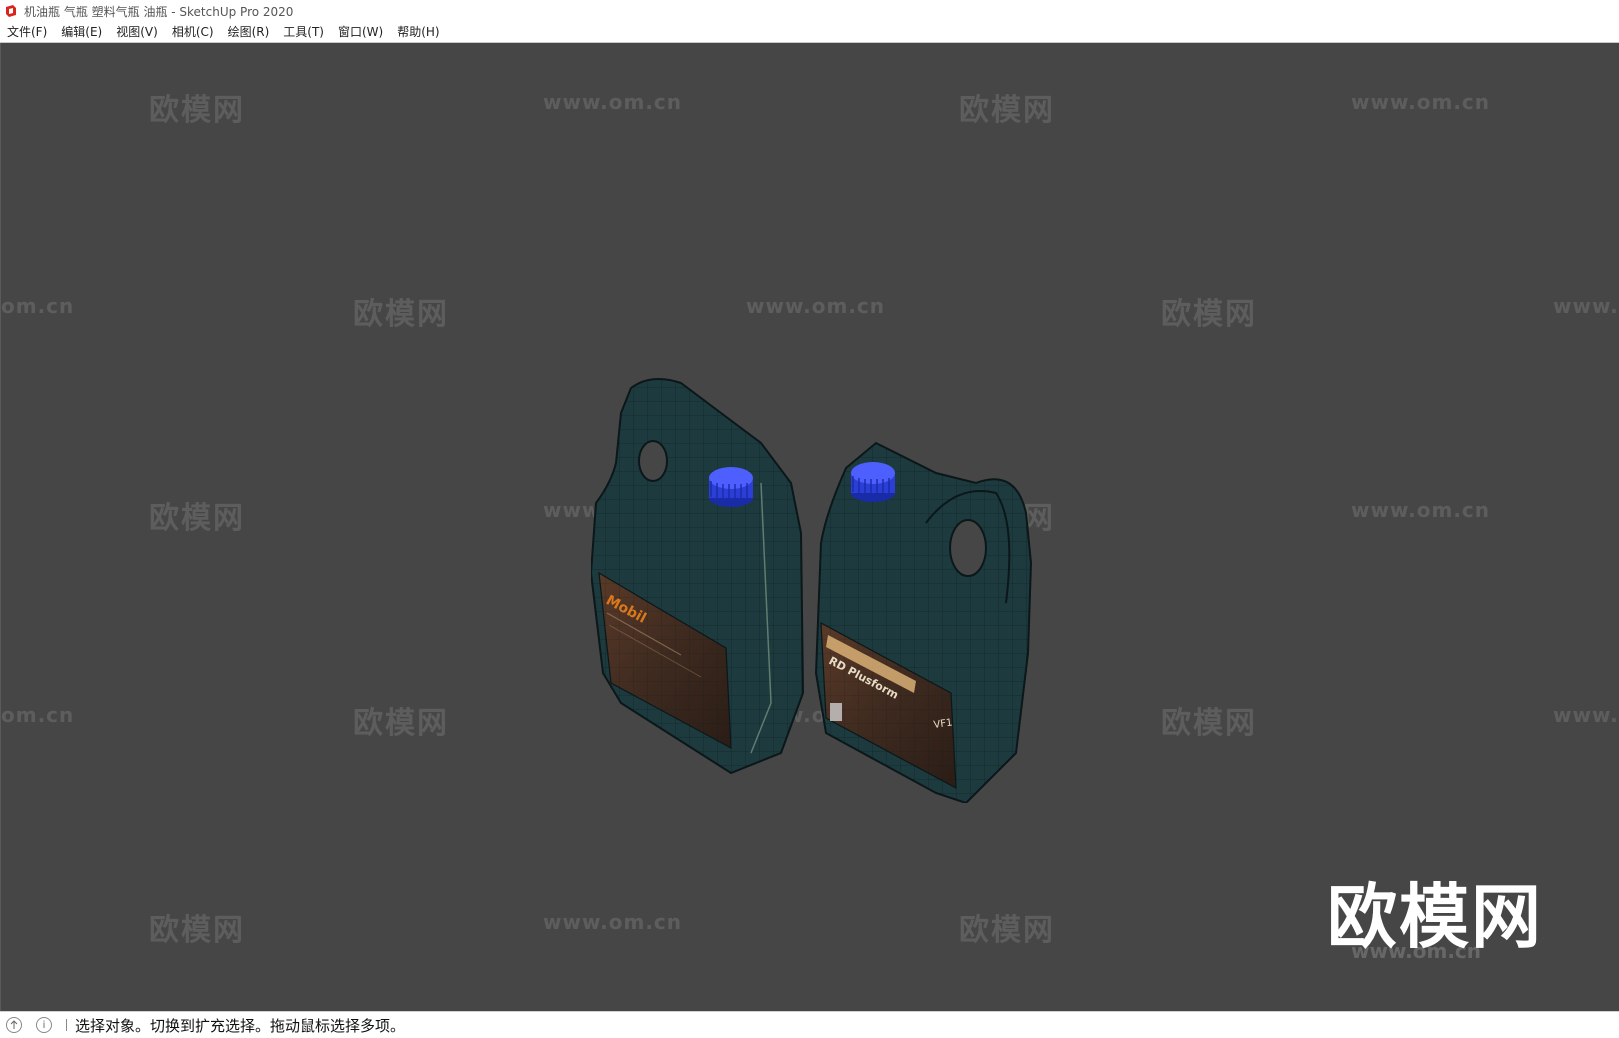 This screenshot has height=1038, width=1619. I want to click on menu-edit: 编辑(E), so click(81, 32).